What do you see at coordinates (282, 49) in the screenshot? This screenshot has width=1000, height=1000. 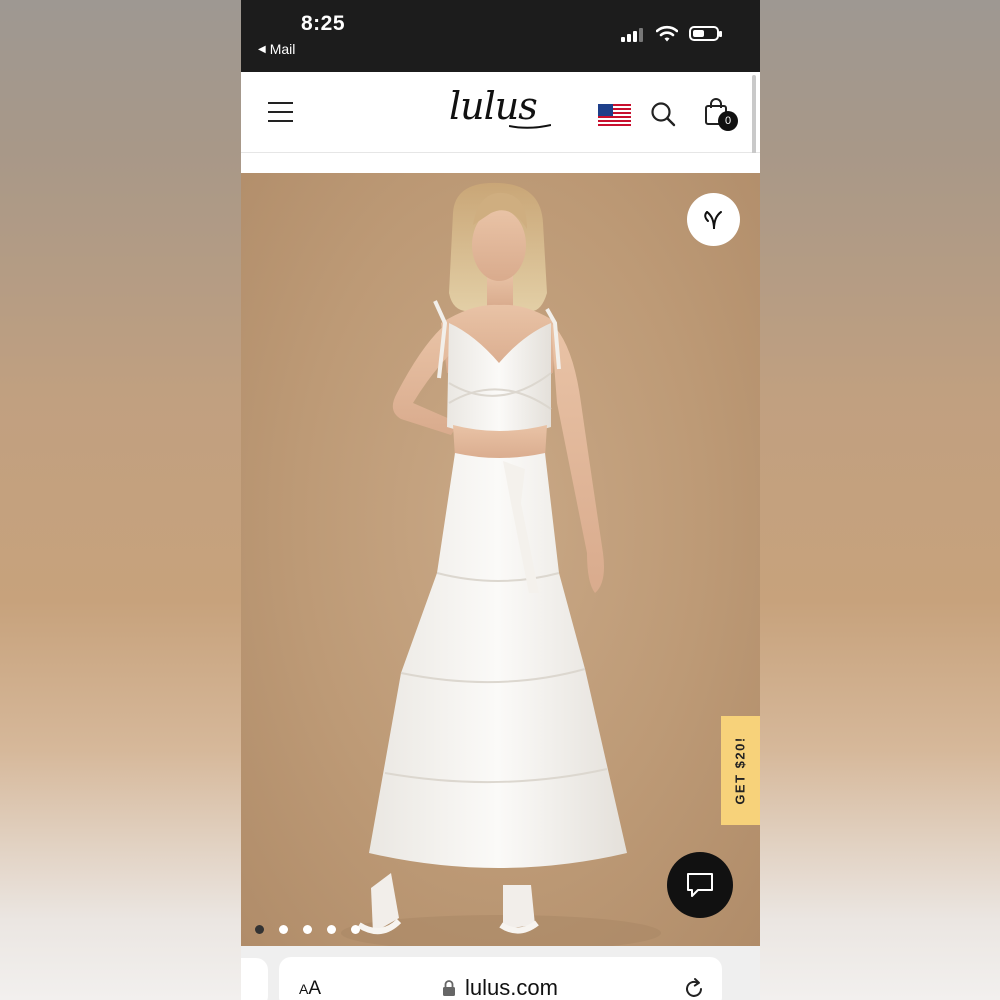 I see `back-app-label: Mail` at bounding box center [282, 49].